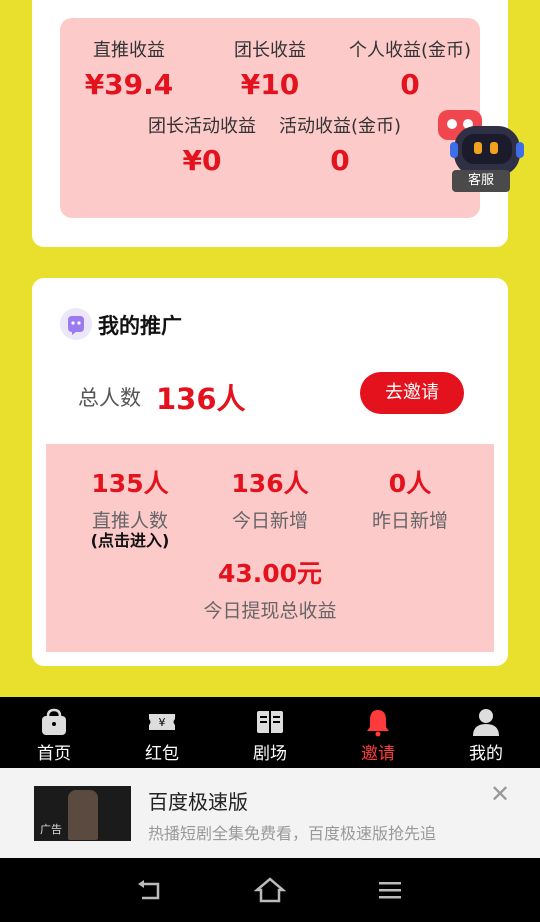 The height and width of the screenshot is (922, 540). I want to click on book-icon, so click(270, 722).